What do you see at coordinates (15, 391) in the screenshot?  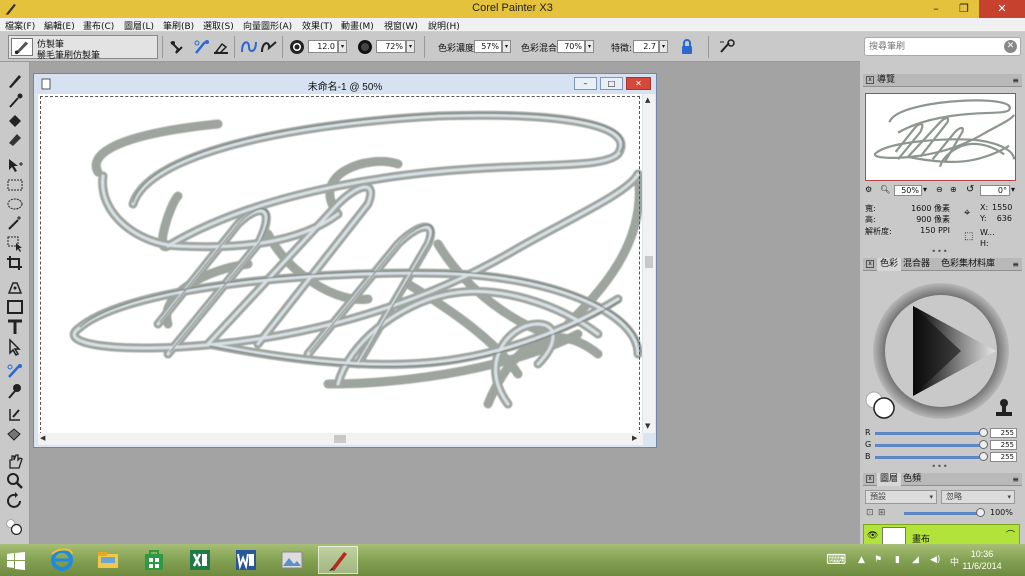 I see `rubber-stamp-tool-icon` at bounding box center [15, 391].